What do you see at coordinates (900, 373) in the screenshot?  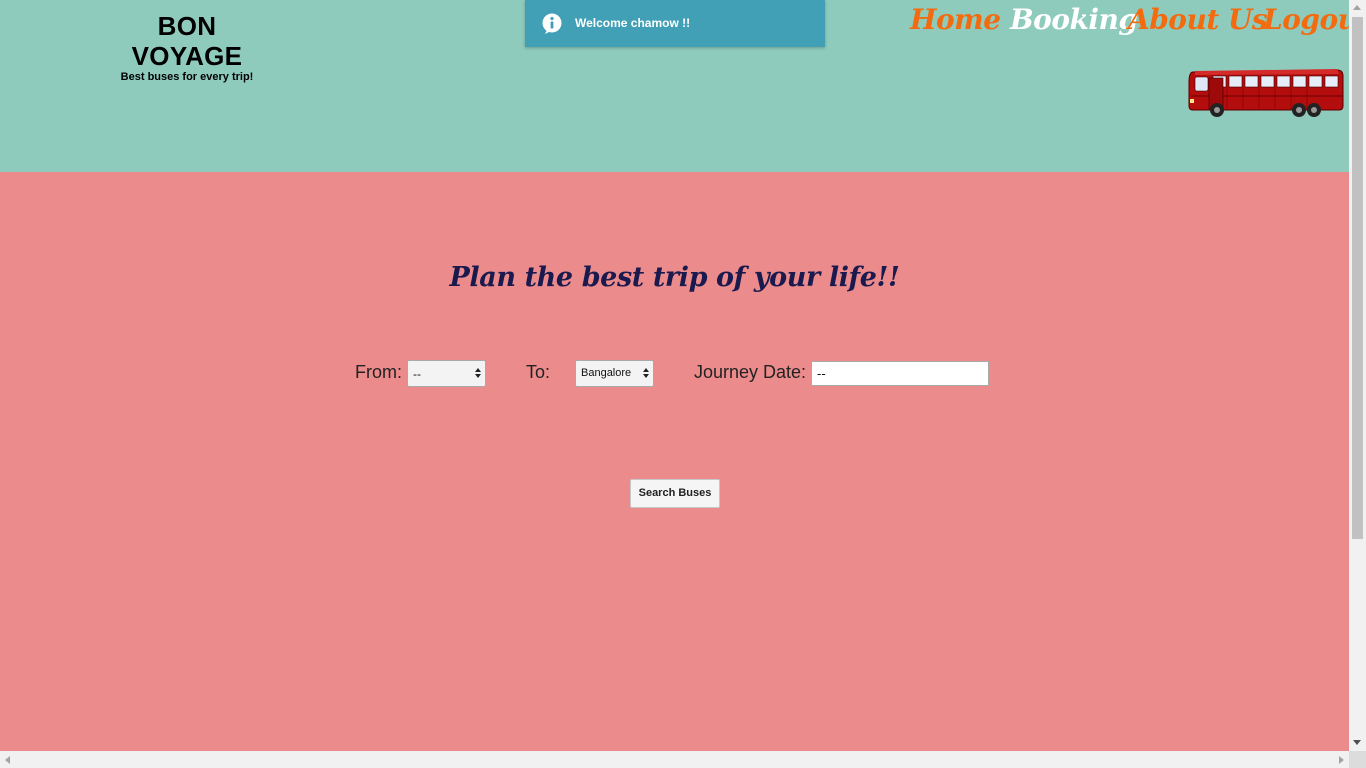 I see `journey-date-input` at bounding box center [900, 373].